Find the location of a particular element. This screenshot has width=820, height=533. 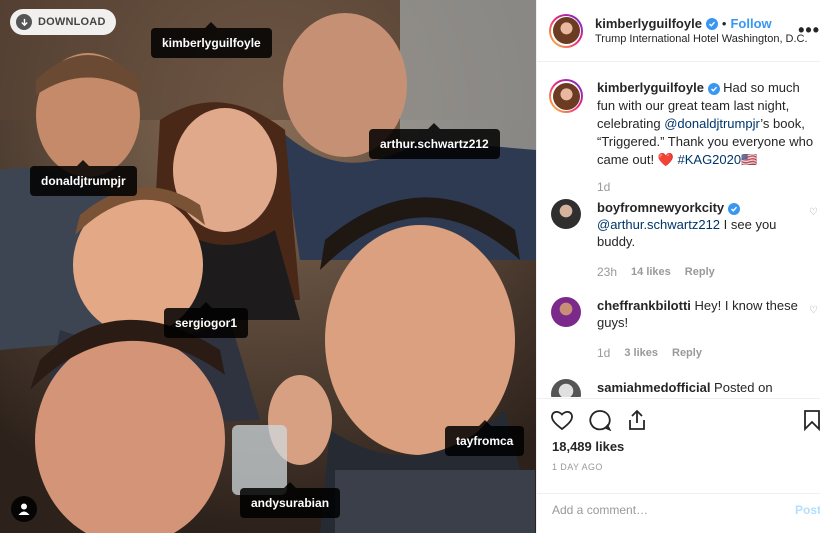

user-tag-donaldjtrumpjr: donaldjtrumpjr is located at coordinates (83, 178).